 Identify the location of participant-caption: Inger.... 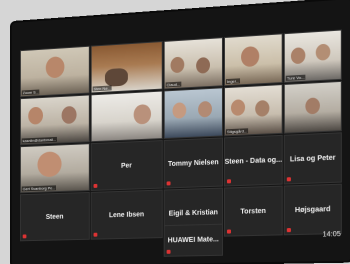
(233, 81).